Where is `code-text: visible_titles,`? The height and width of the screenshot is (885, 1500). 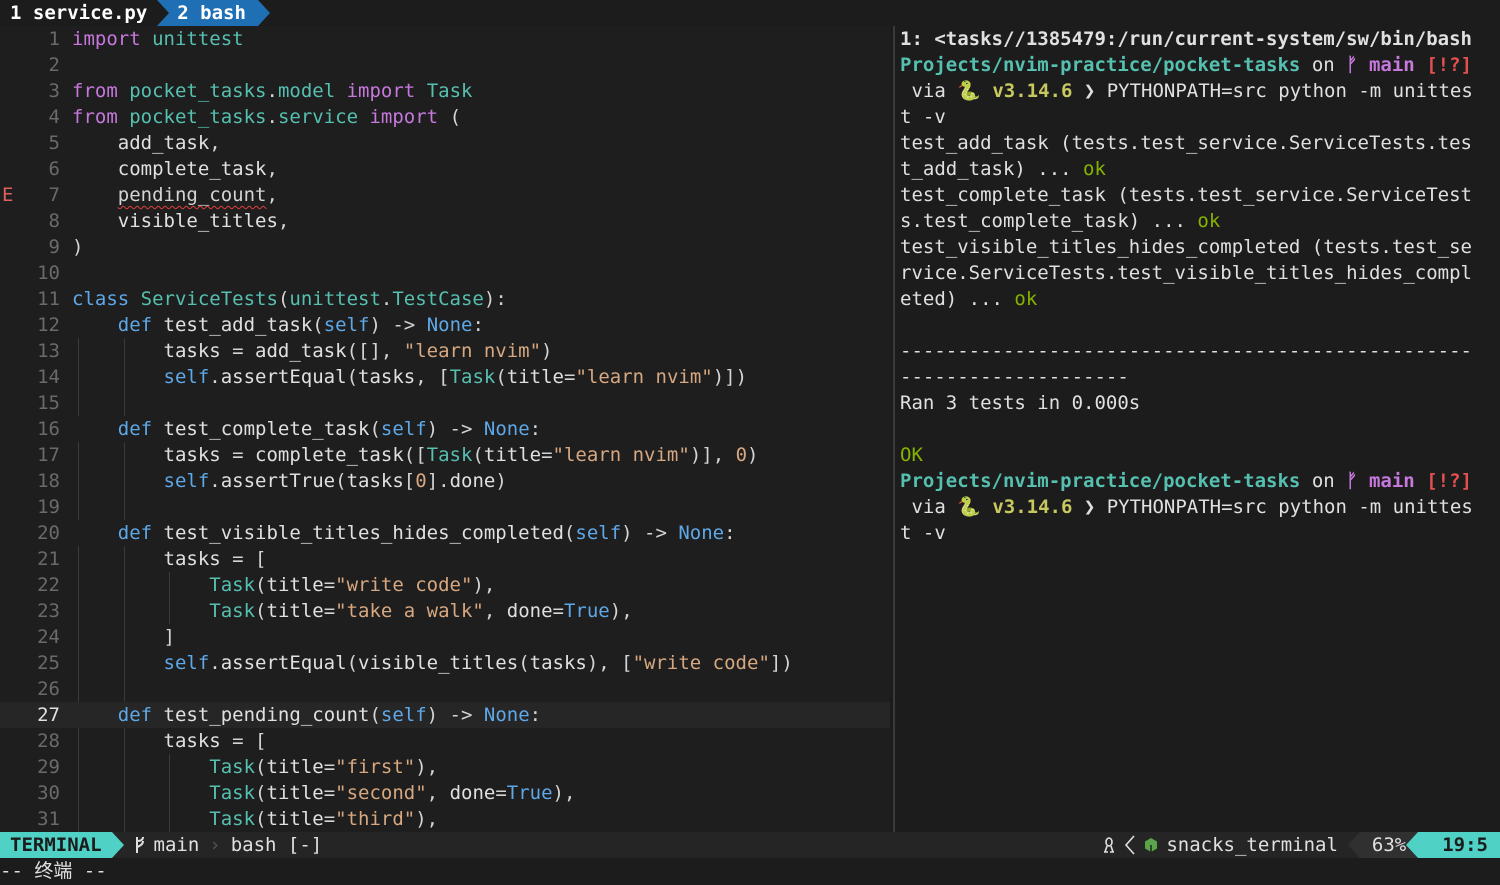
code-text: visible_titles, is located at coordinates (203, 221).